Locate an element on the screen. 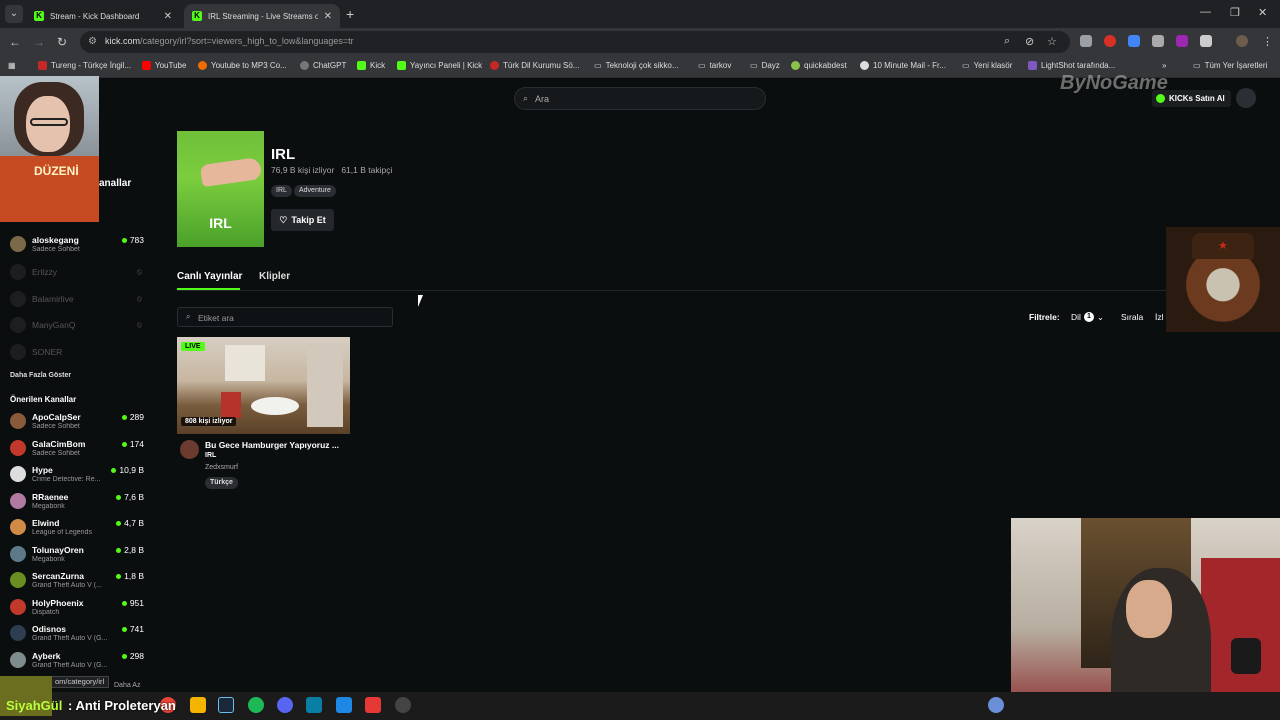 The height and width of the screenshot is (720, 1280). window-close-icon: ✕ is located at coordinates (1262, 12).